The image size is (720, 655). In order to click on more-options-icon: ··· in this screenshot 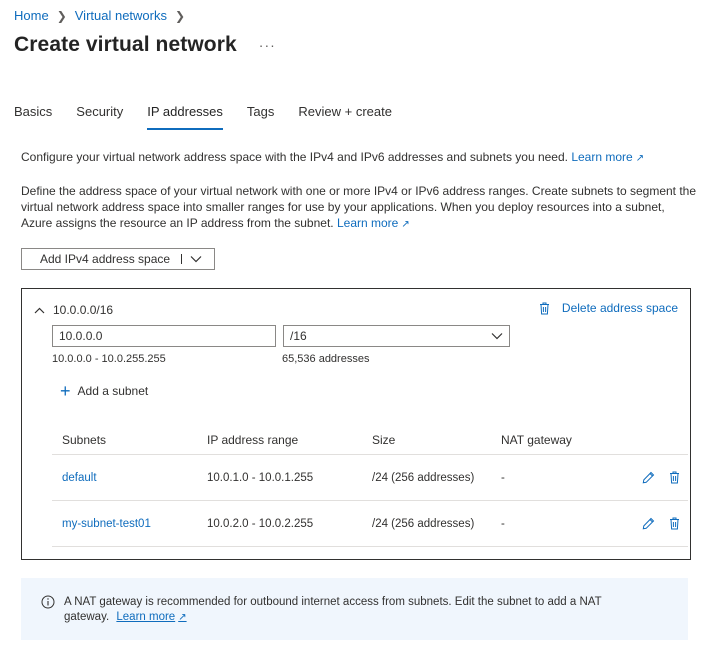, I will do `click(267, 45)`.